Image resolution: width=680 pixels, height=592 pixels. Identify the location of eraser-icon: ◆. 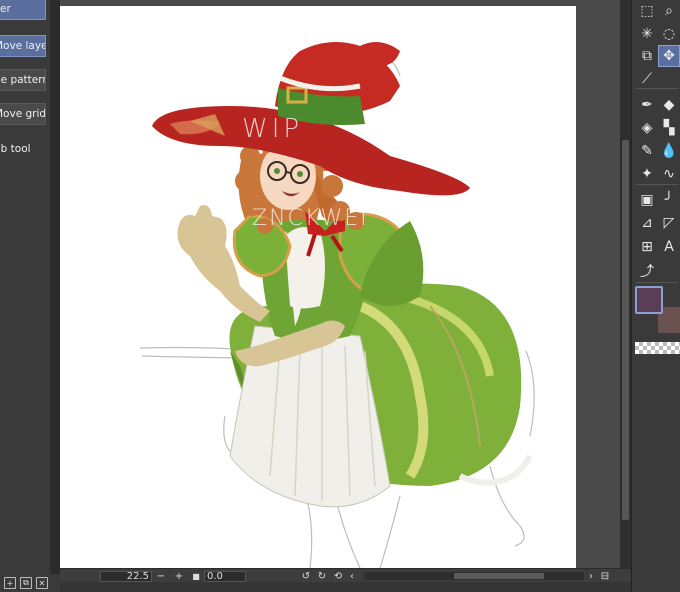
(669, 105).